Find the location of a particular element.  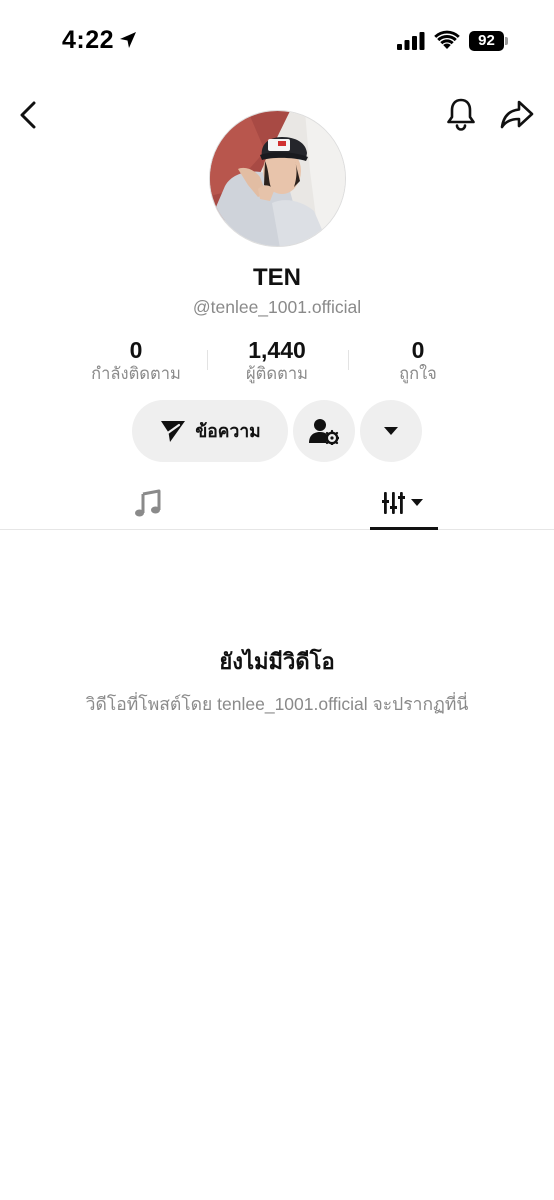

following-count: 0 is located at coordinates (136, 350).